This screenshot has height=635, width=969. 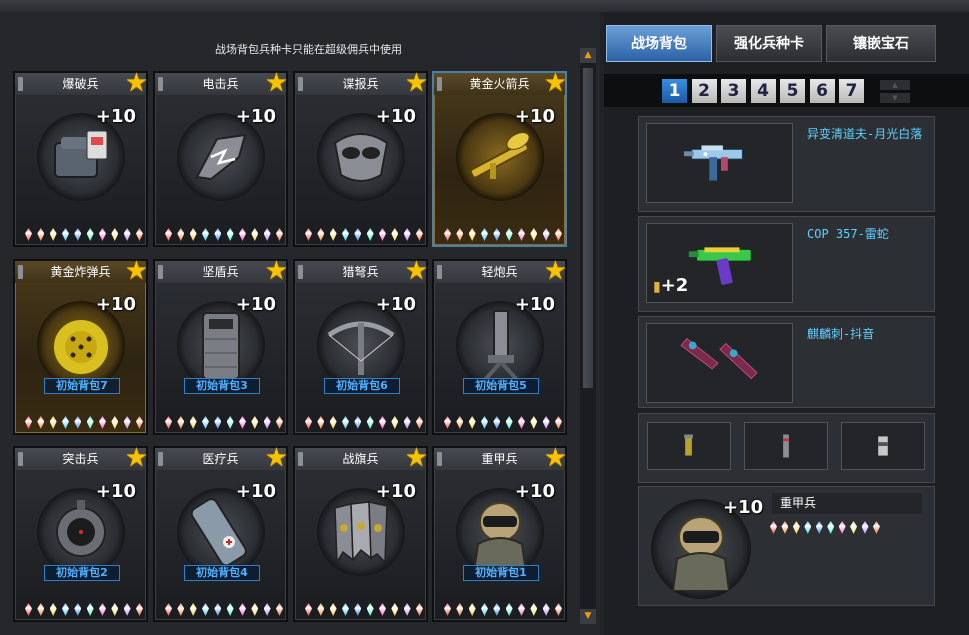 What do you see at coordinates (704, 91) in the screenshot?
I see `page-button-2: 2` at bounding box center [704, 91].